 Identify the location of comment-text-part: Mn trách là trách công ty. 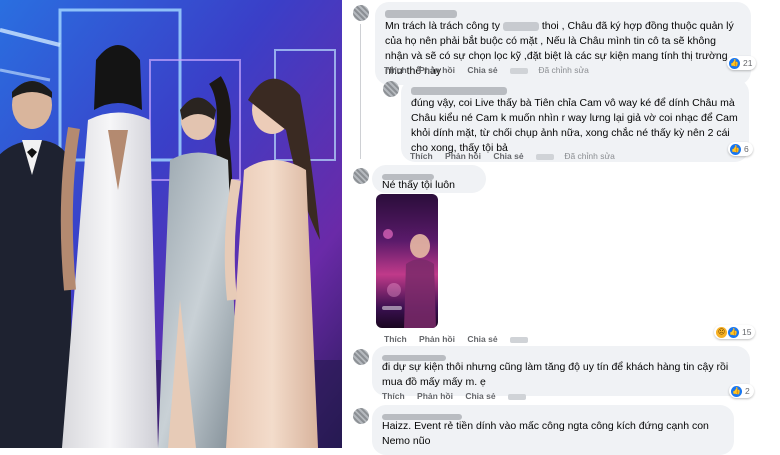
(442, 26).